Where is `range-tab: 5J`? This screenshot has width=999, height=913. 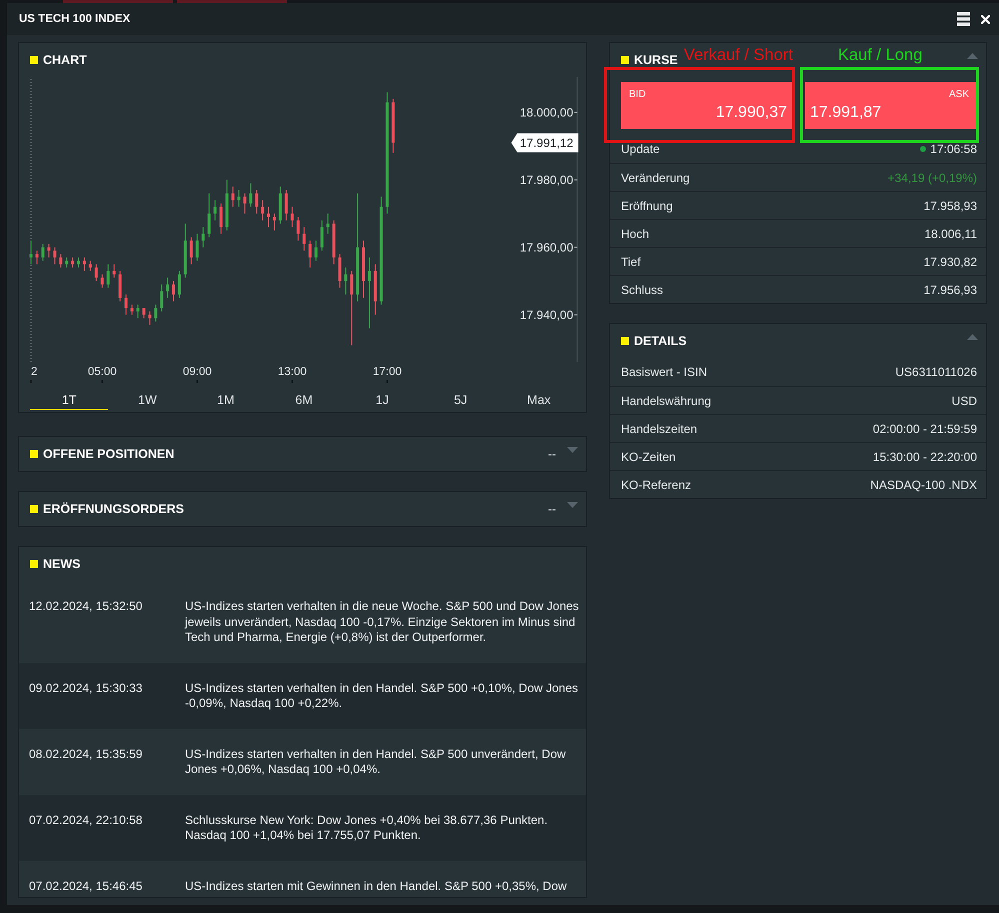
range-tab: 5J is located at coordinates (460, 400).